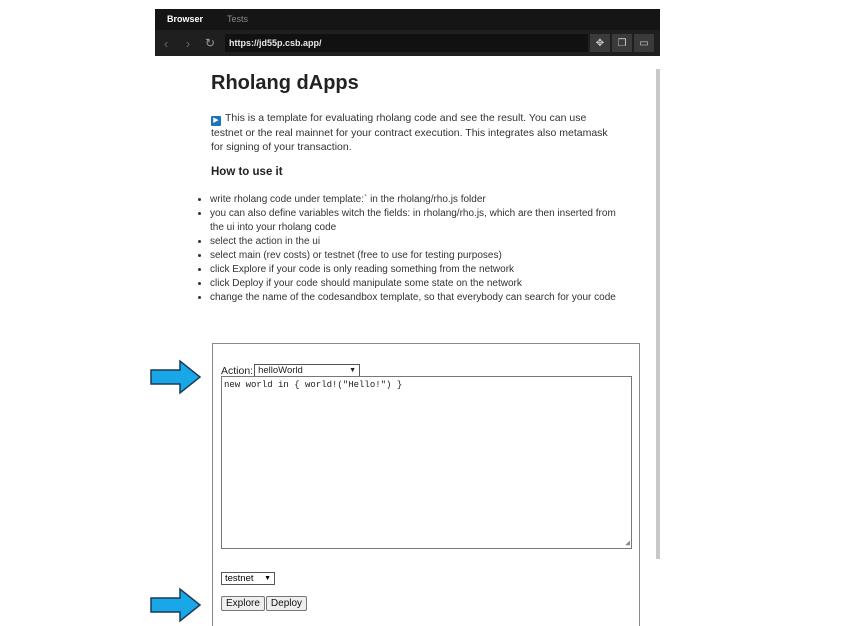  Describe the element at coordinates (658, 314) in the screenshot. I see `scrollbar` at that location.